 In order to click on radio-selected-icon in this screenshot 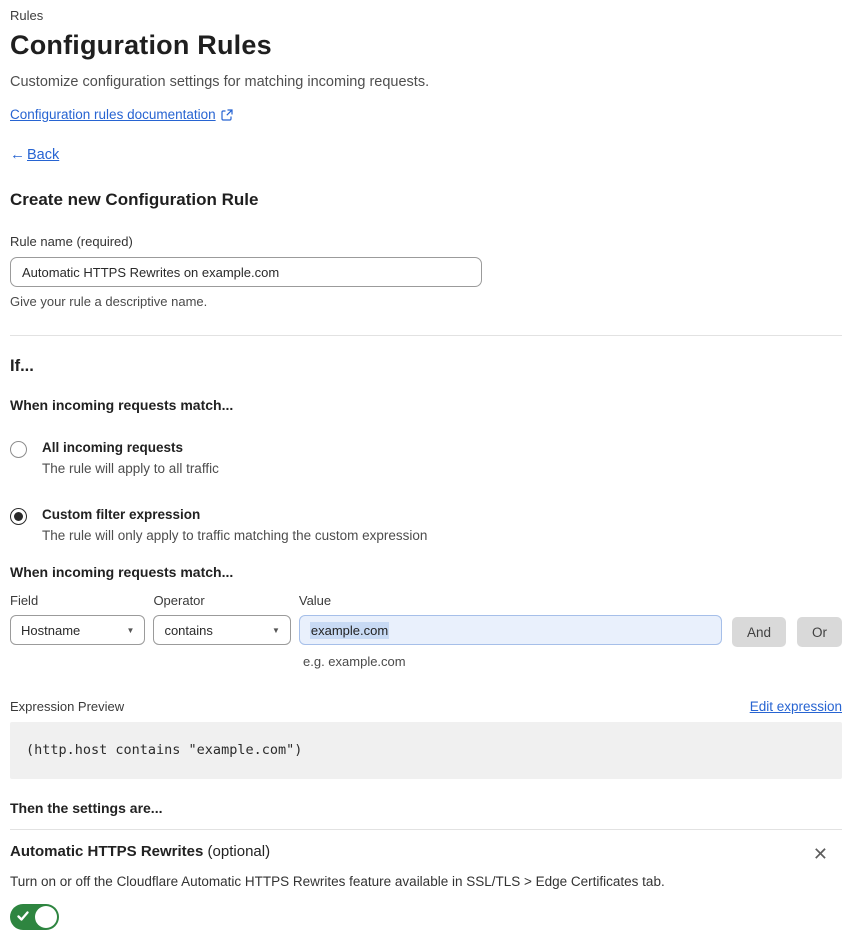, I will do `click(18, 516)`.